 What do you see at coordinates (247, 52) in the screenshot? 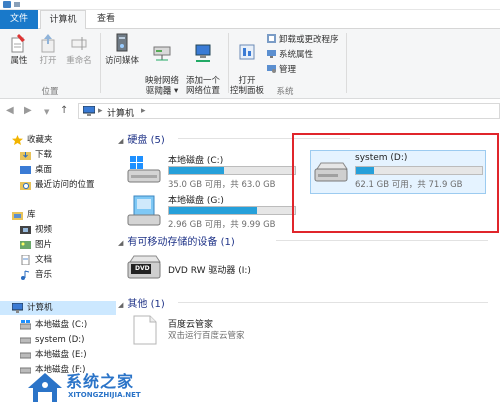
I see `control-panel-icon` at bounding box center [247, 52].